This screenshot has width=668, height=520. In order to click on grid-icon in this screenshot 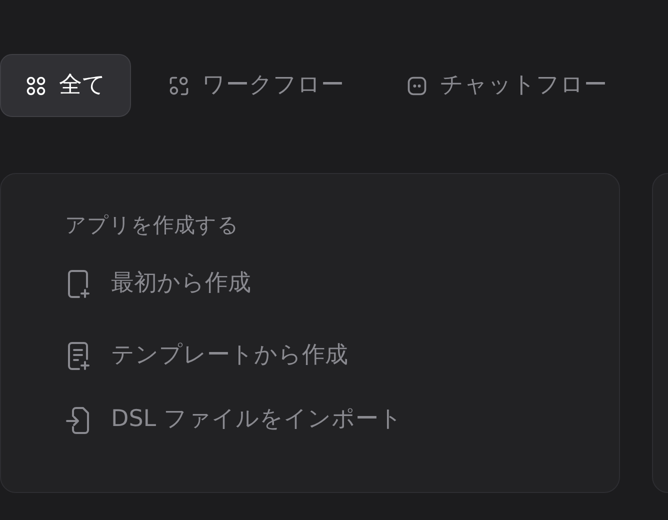, I will do `click(36, 85)`.